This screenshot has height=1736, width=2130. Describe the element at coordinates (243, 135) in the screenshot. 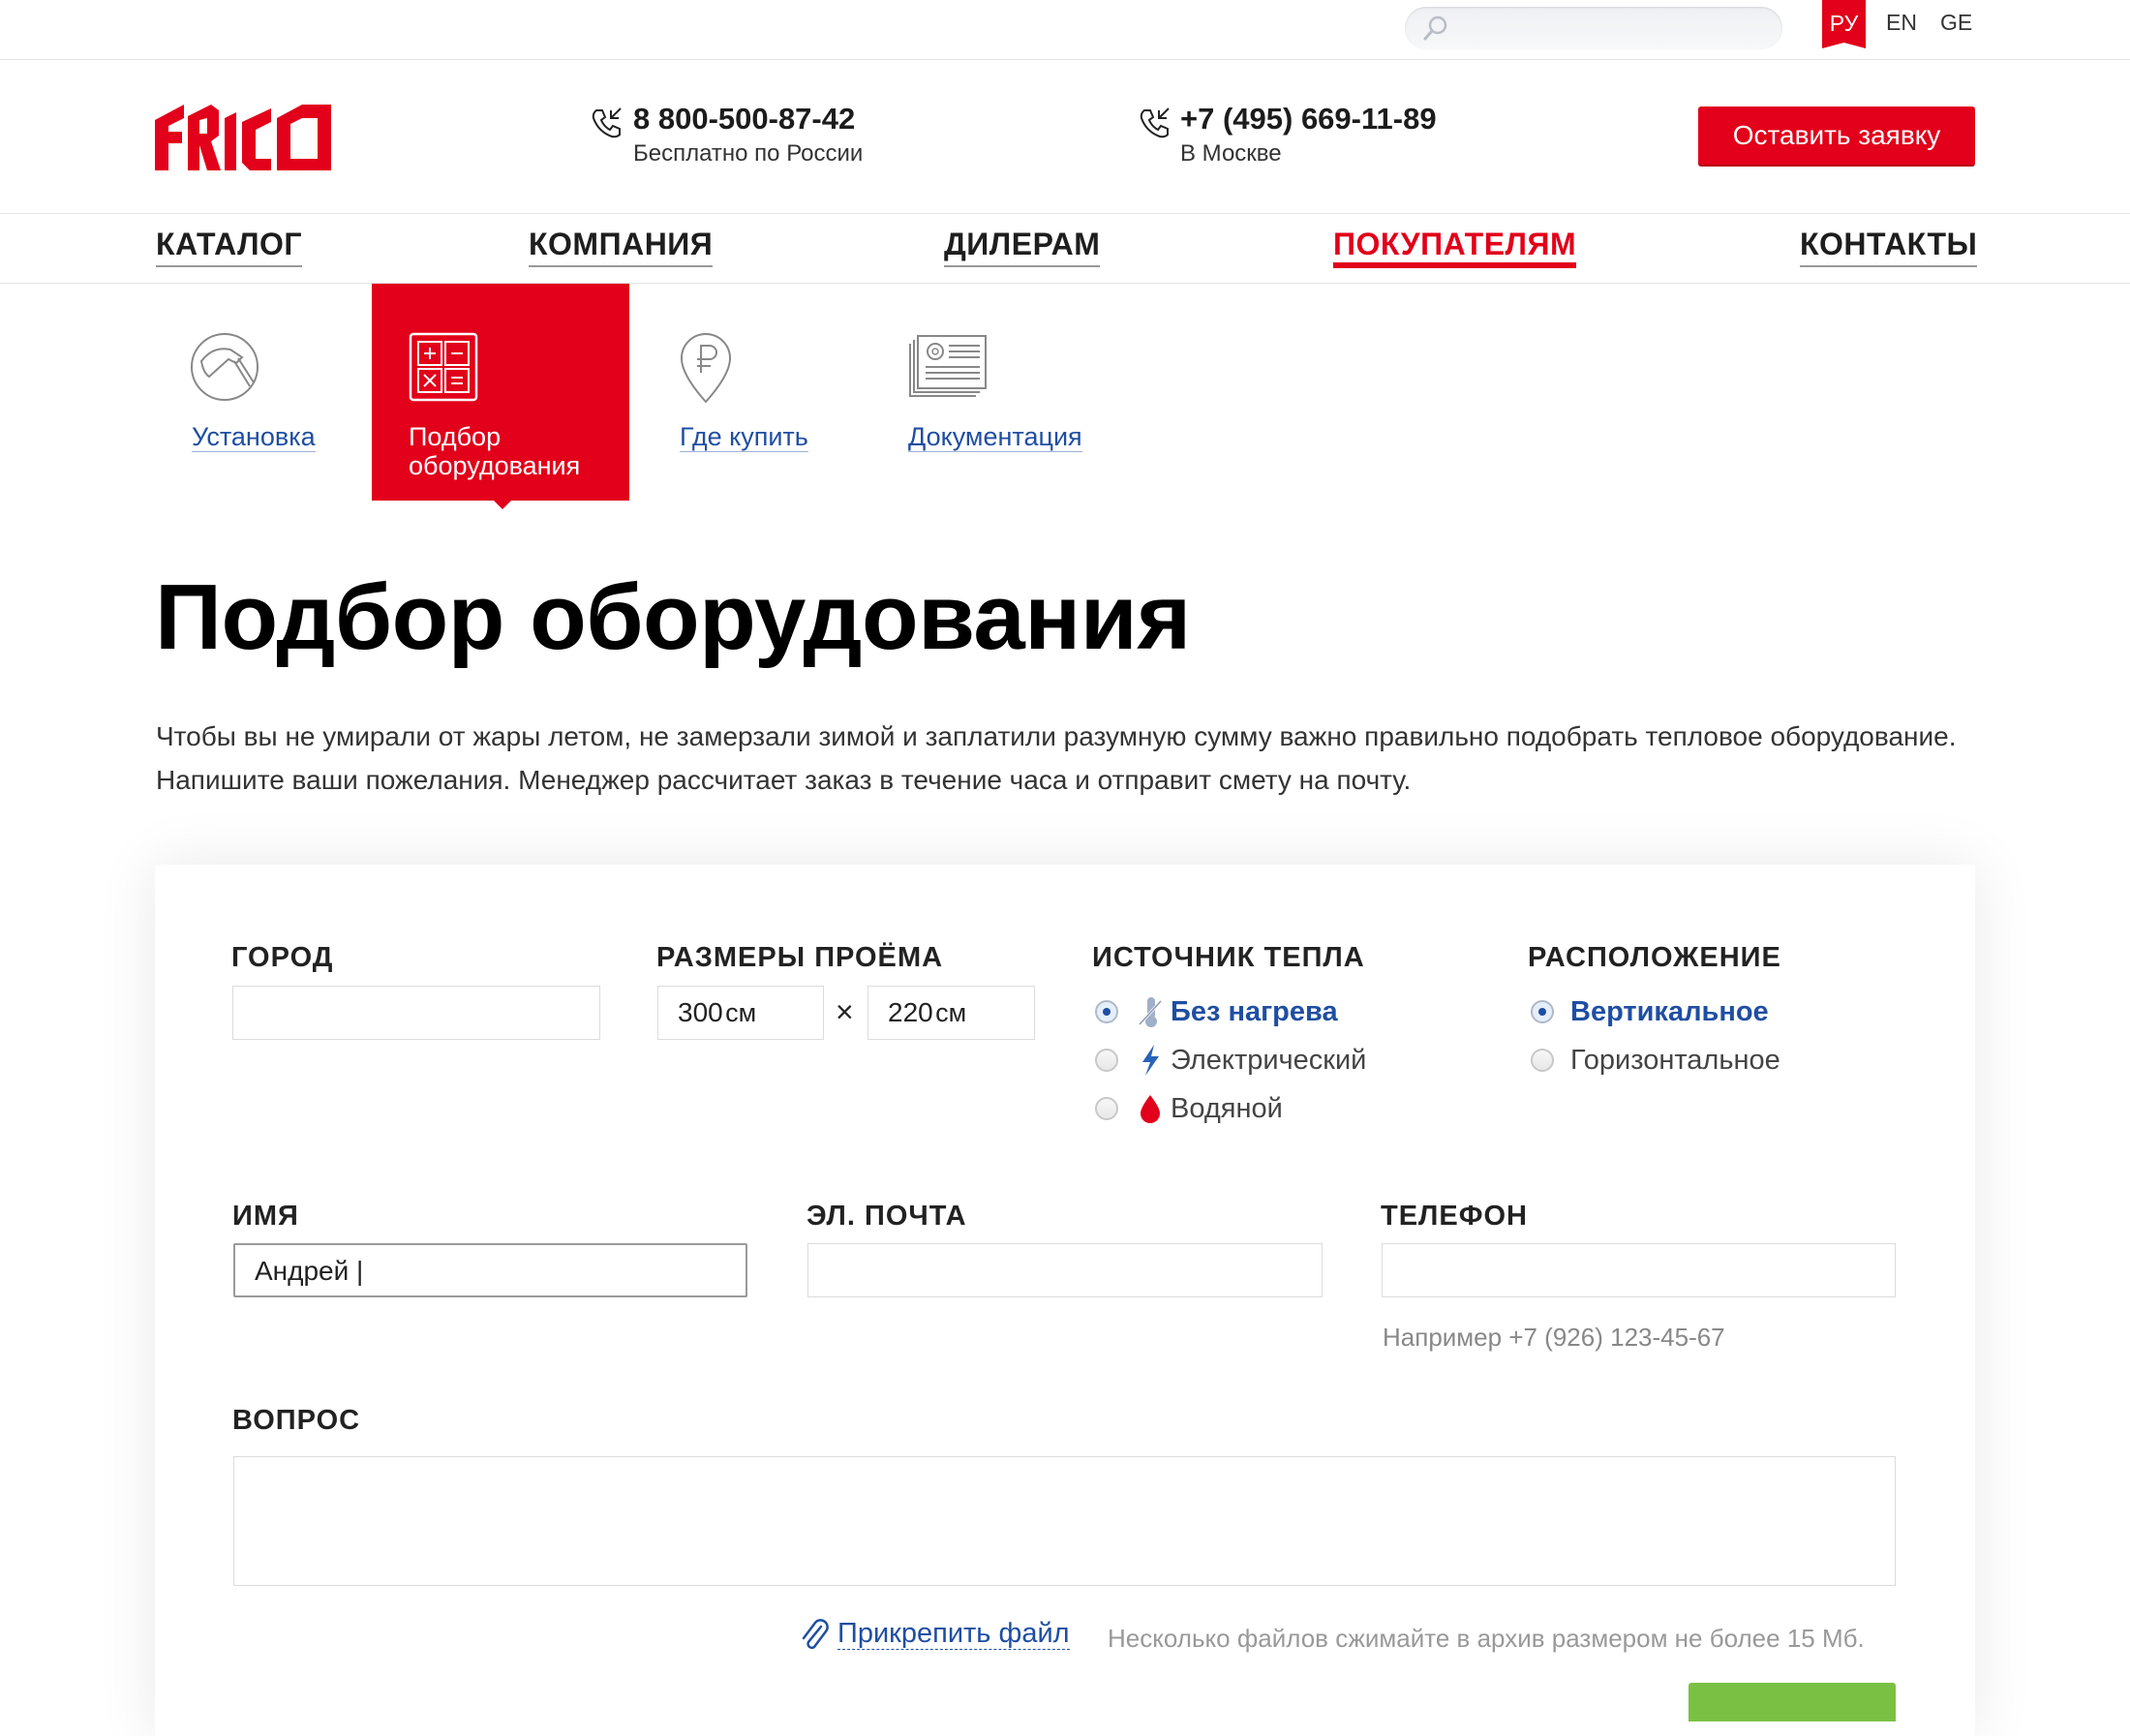

I see `frico-logo` at that location.